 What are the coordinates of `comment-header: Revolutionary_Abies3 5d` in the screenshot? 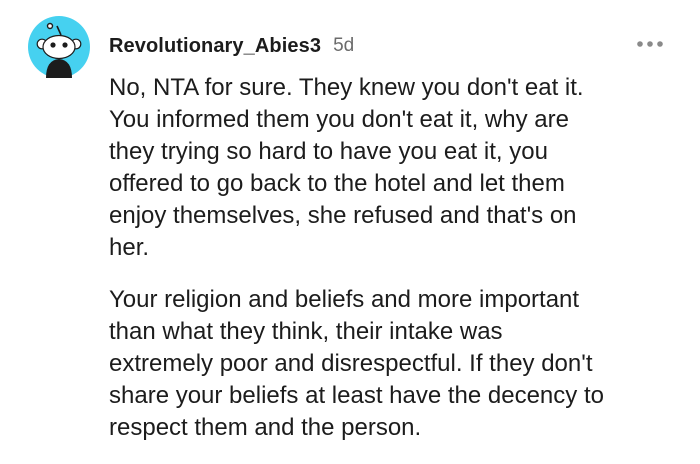 It's located at (231, 46).